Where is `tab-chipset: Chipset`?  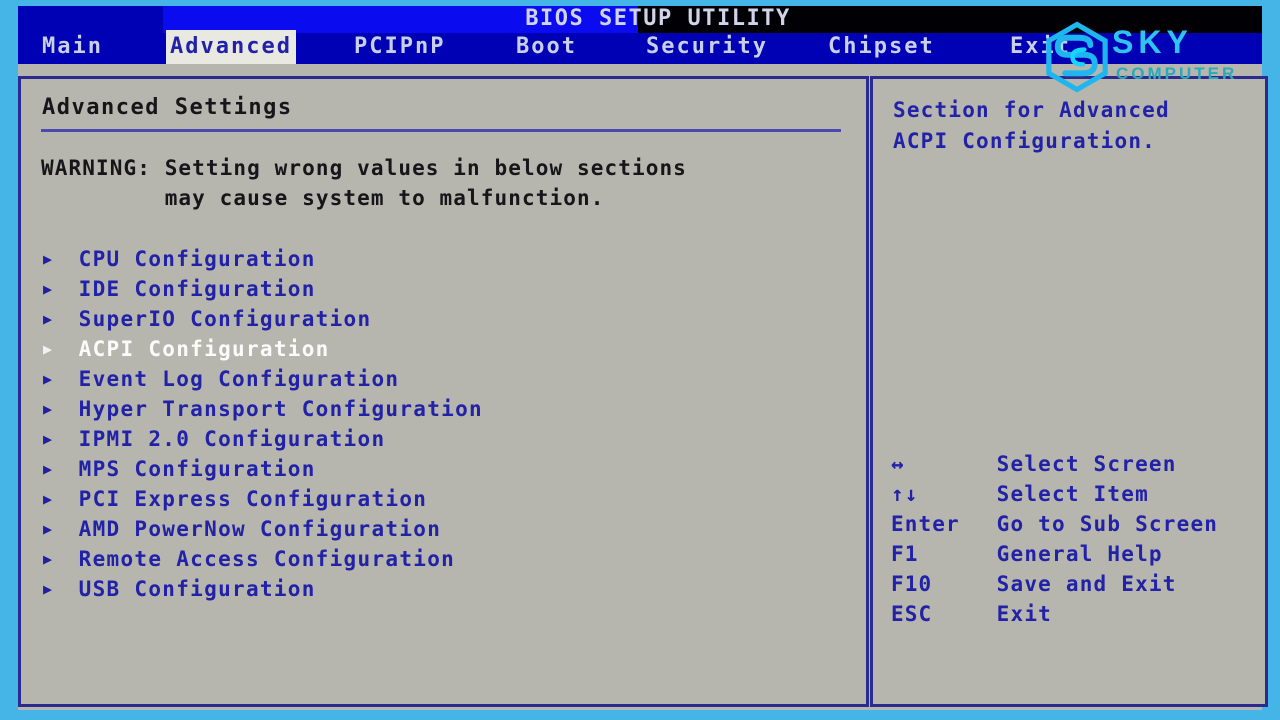
tab-chipset: Chipset is located at coordinates (881, 47).